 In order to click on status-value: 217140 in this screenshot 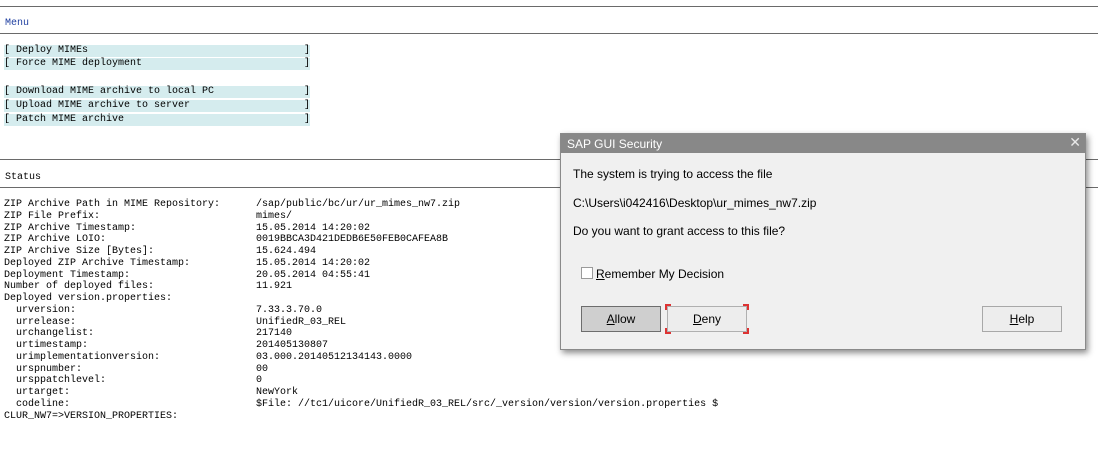, I will do `click(274, 334)`.